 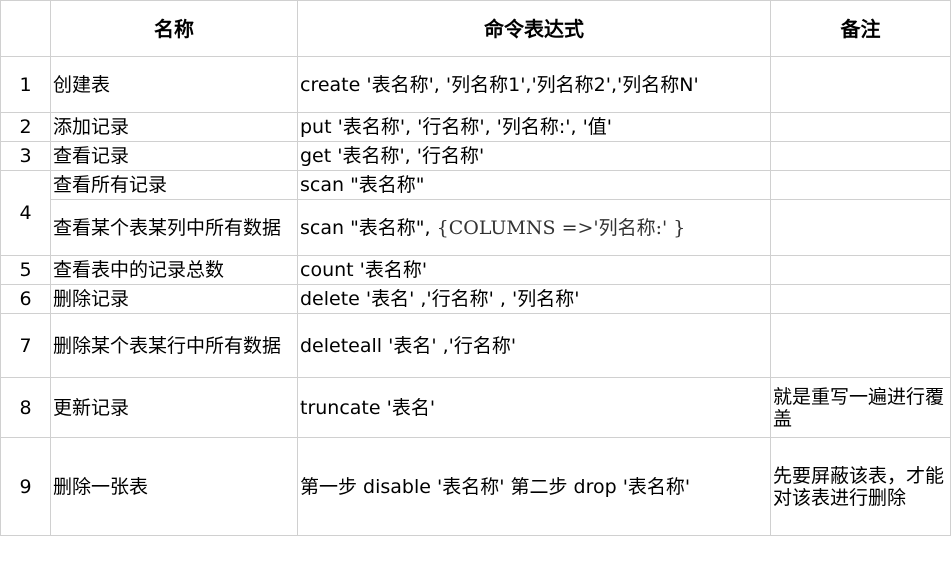 I want to click on row-command: scan "表名称", so click(x=534, y=185).